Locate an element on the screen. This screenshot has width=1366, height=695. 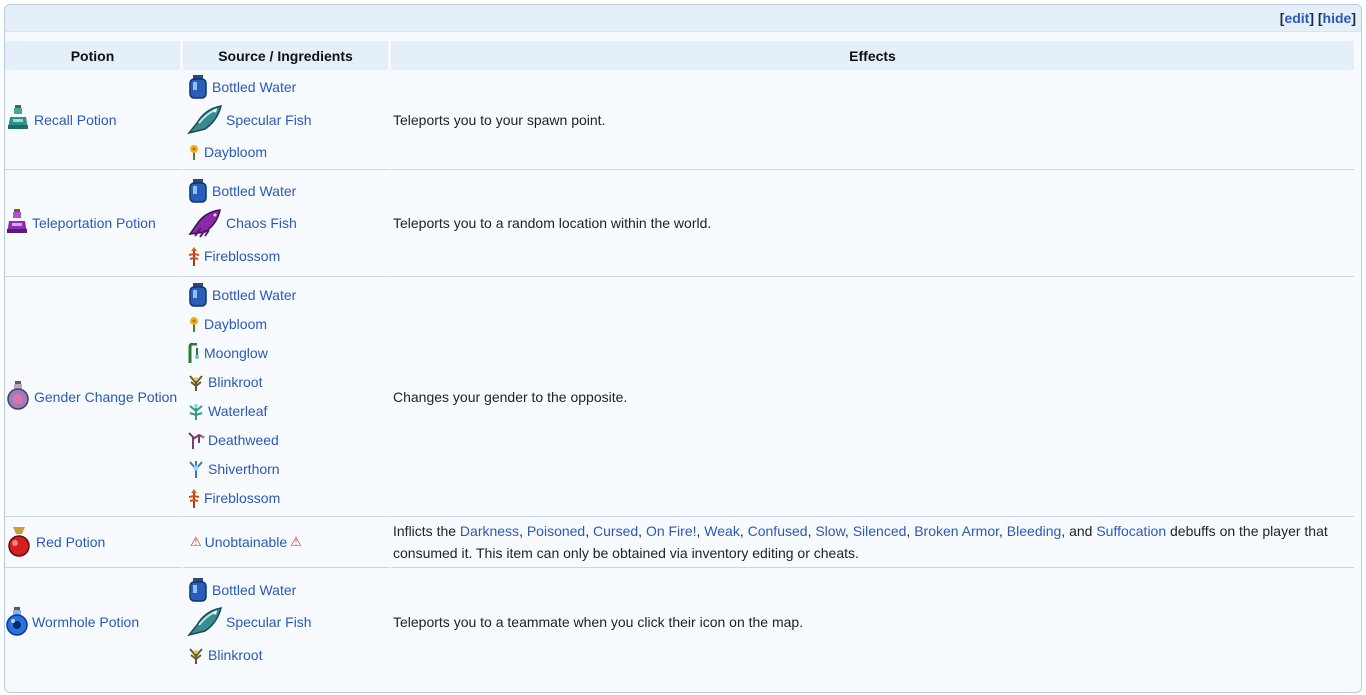
header-potion: Potion is located at coordinates (94, 55).